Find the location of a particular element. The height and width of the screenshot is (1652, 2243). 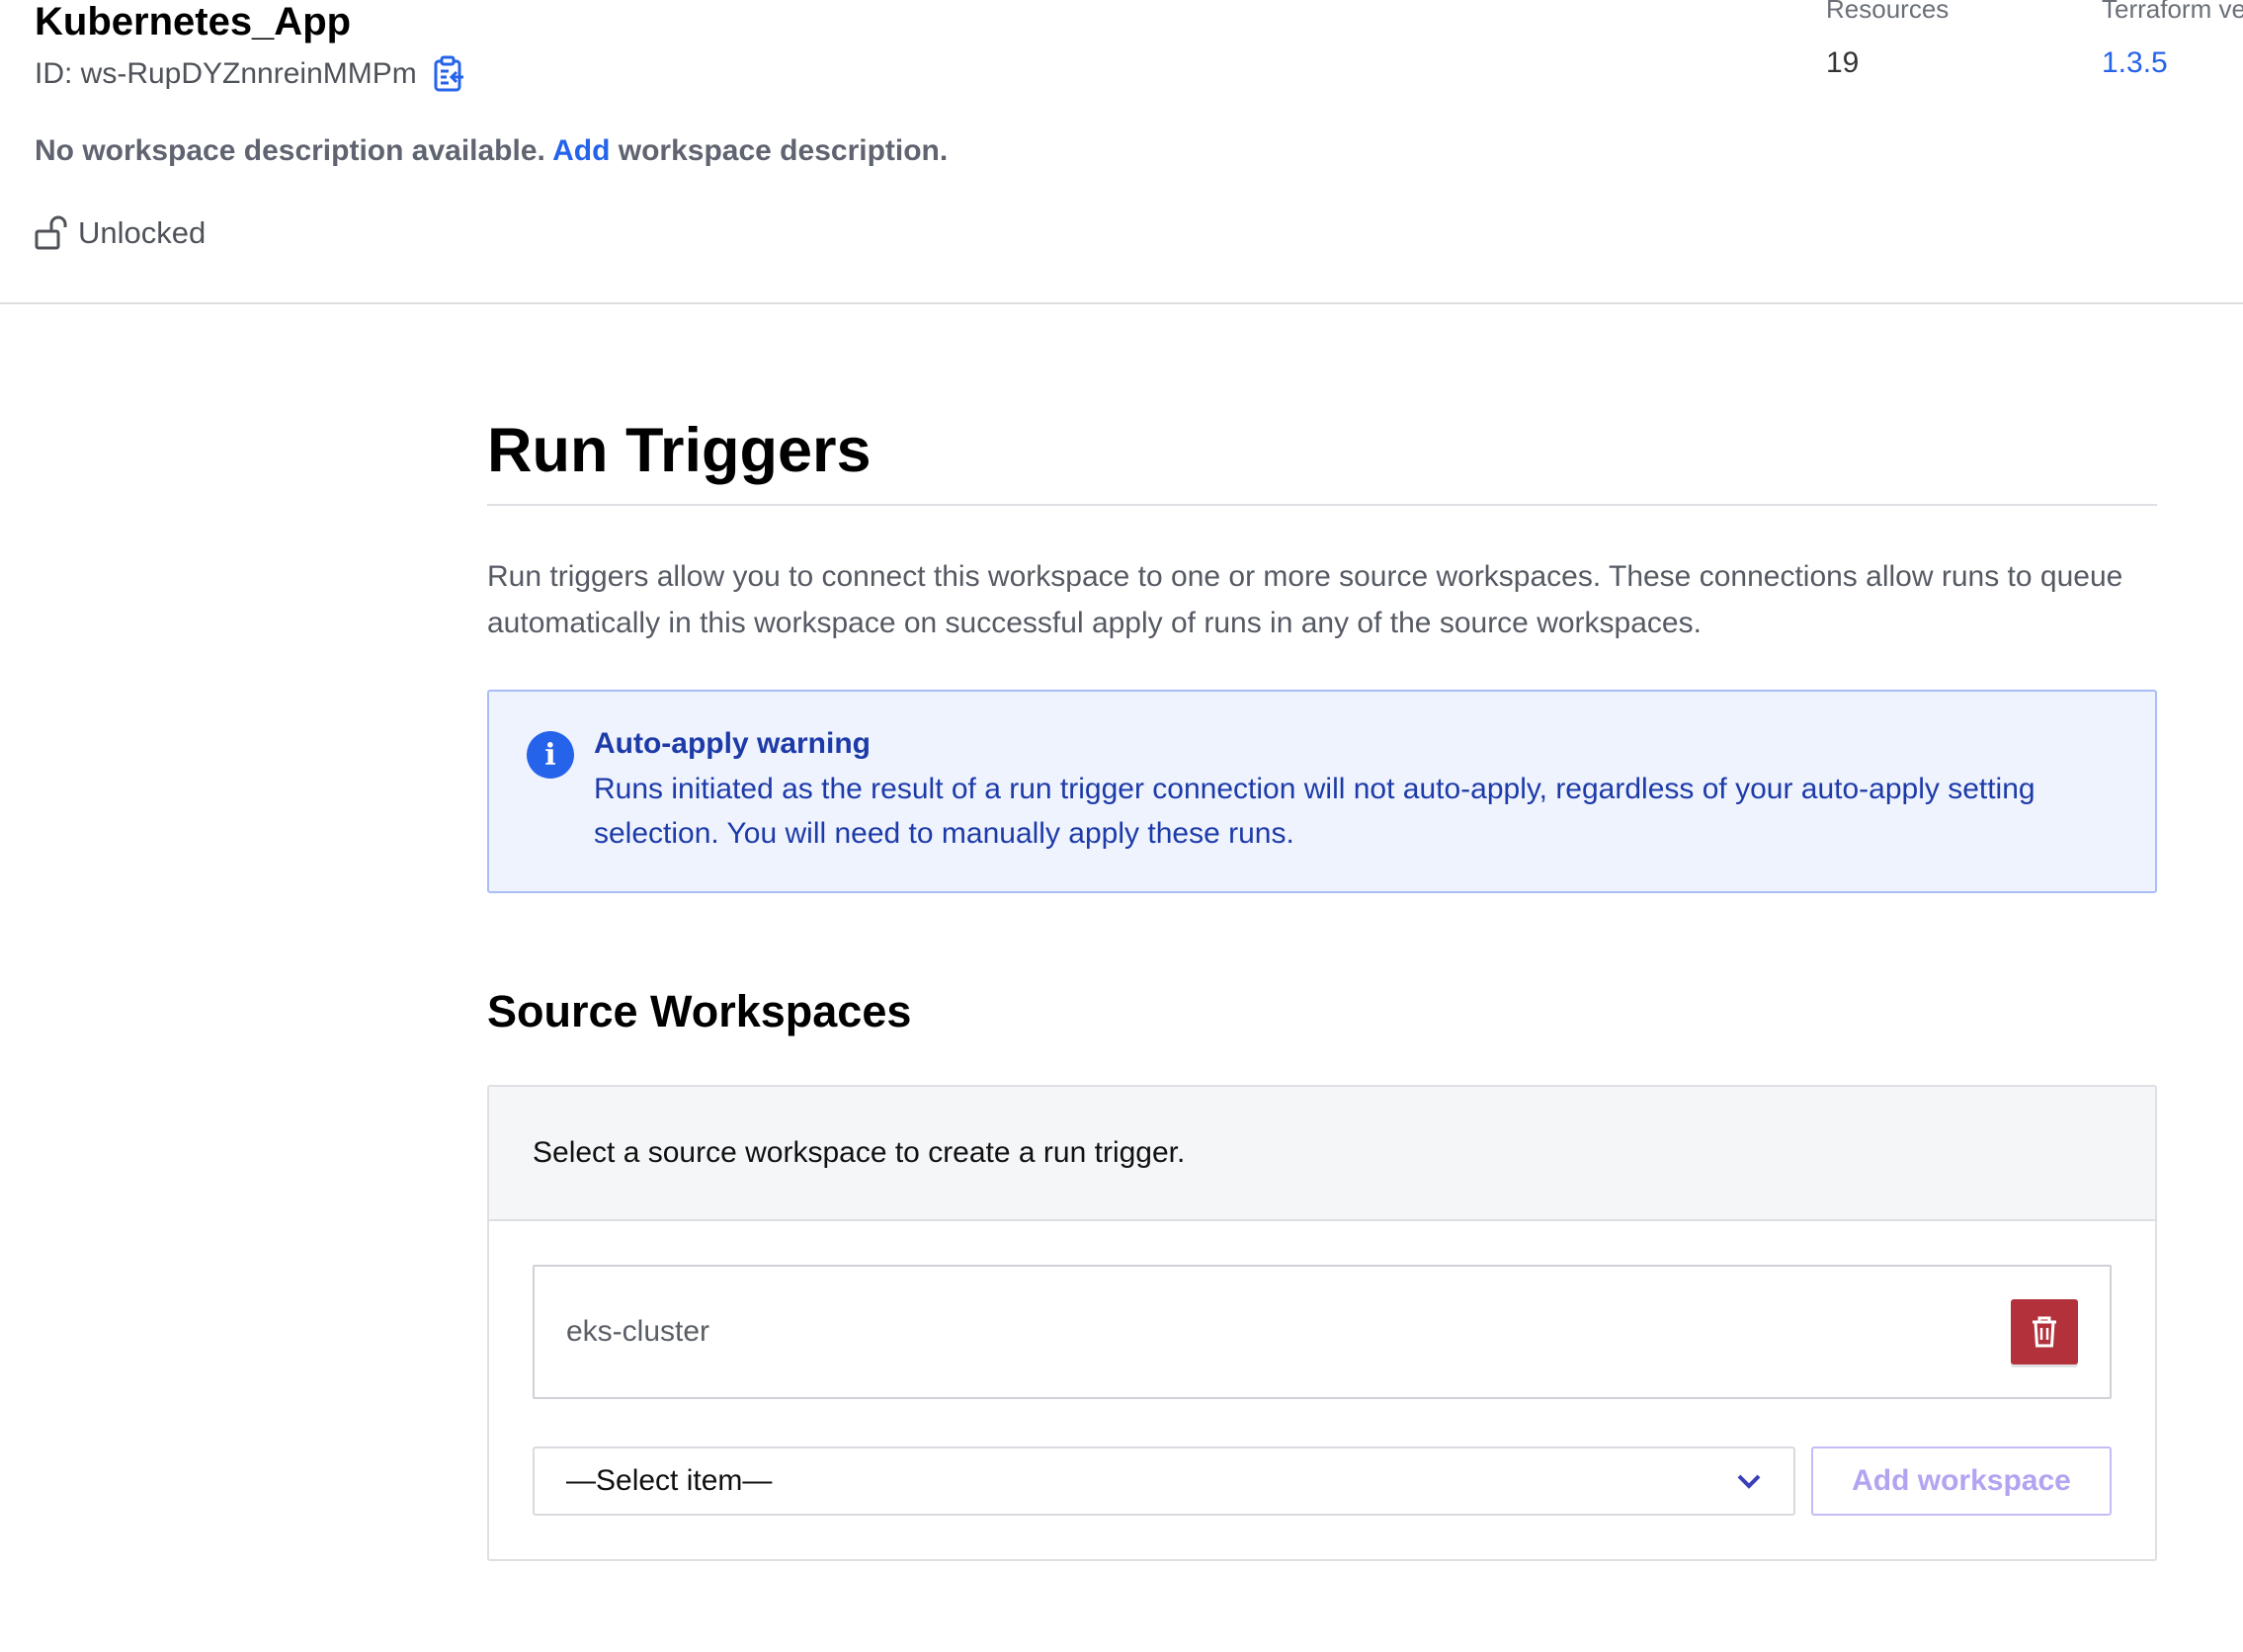

page-title: Run Triggers is located at coordinates (1322, 460).